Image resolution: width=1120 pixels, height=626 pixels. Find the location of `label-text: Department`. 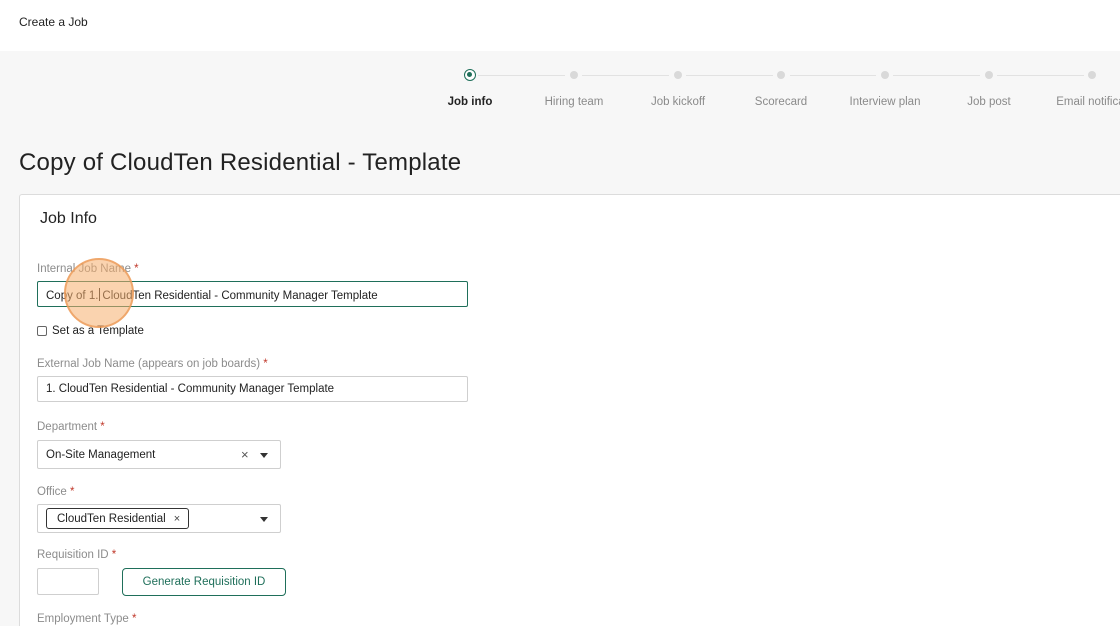

label-text: Department is located at coordinates (67, 427).